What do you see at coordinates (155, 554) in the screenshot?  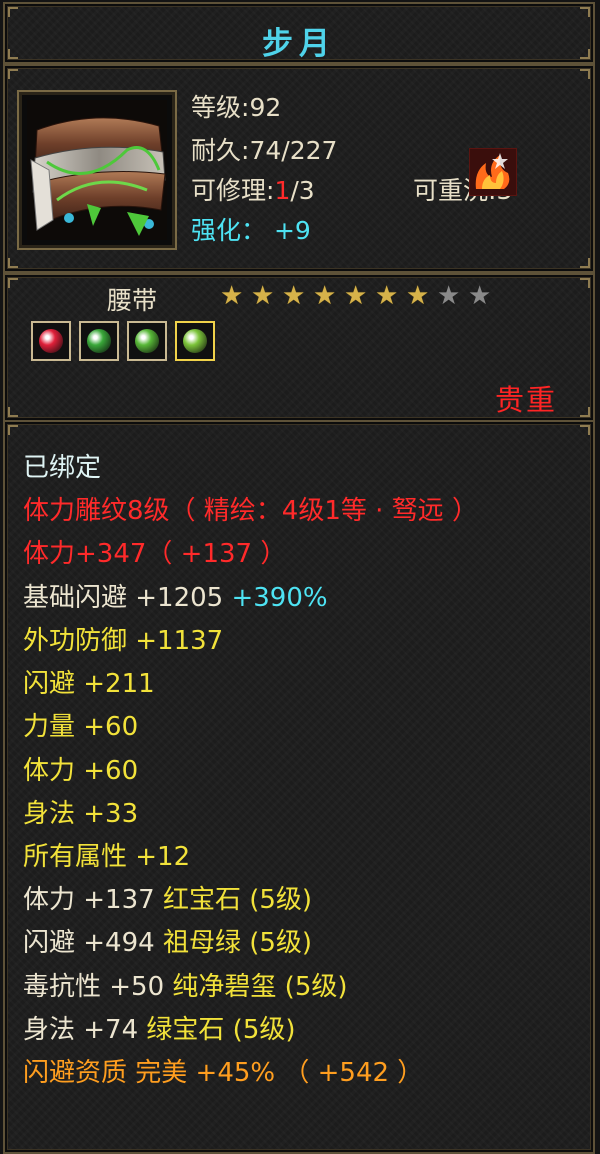 I see `stamina-total-line: 体力+347（ +137 ）` at bounding box center [155, 554].